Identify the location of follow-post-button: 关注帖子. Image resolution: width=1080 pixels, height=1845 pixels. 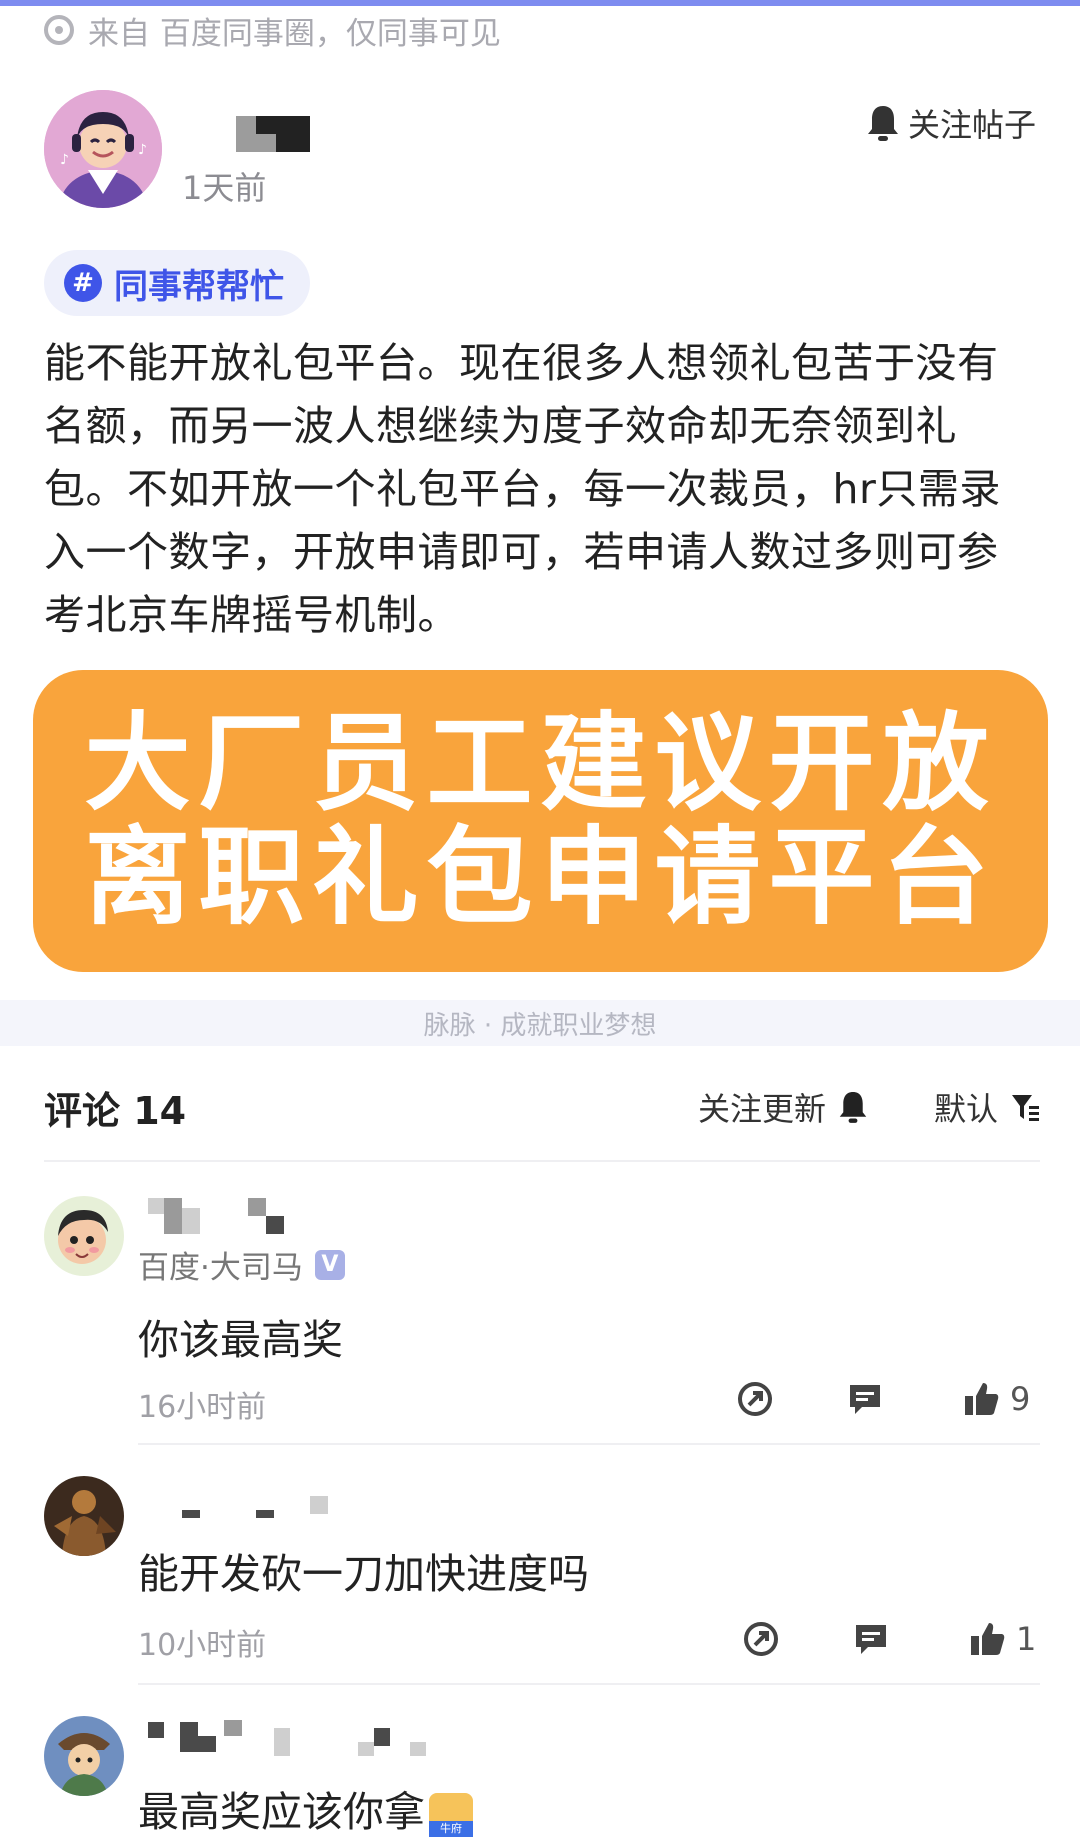
(951, 123).